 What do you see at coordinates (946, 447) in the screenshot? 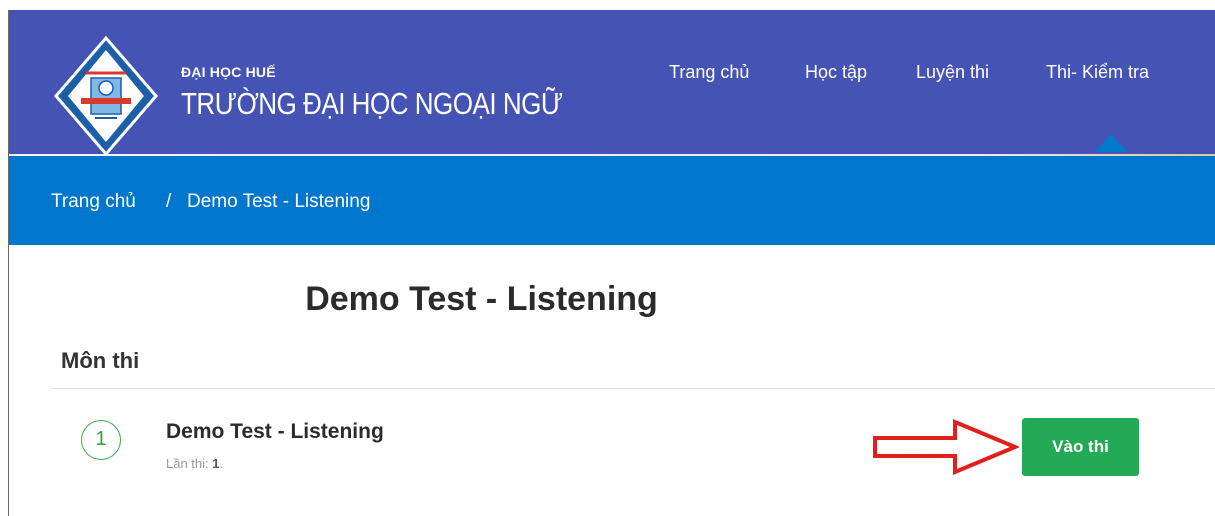
I see `red-arrow-icon` at bounding box center [946, 447].